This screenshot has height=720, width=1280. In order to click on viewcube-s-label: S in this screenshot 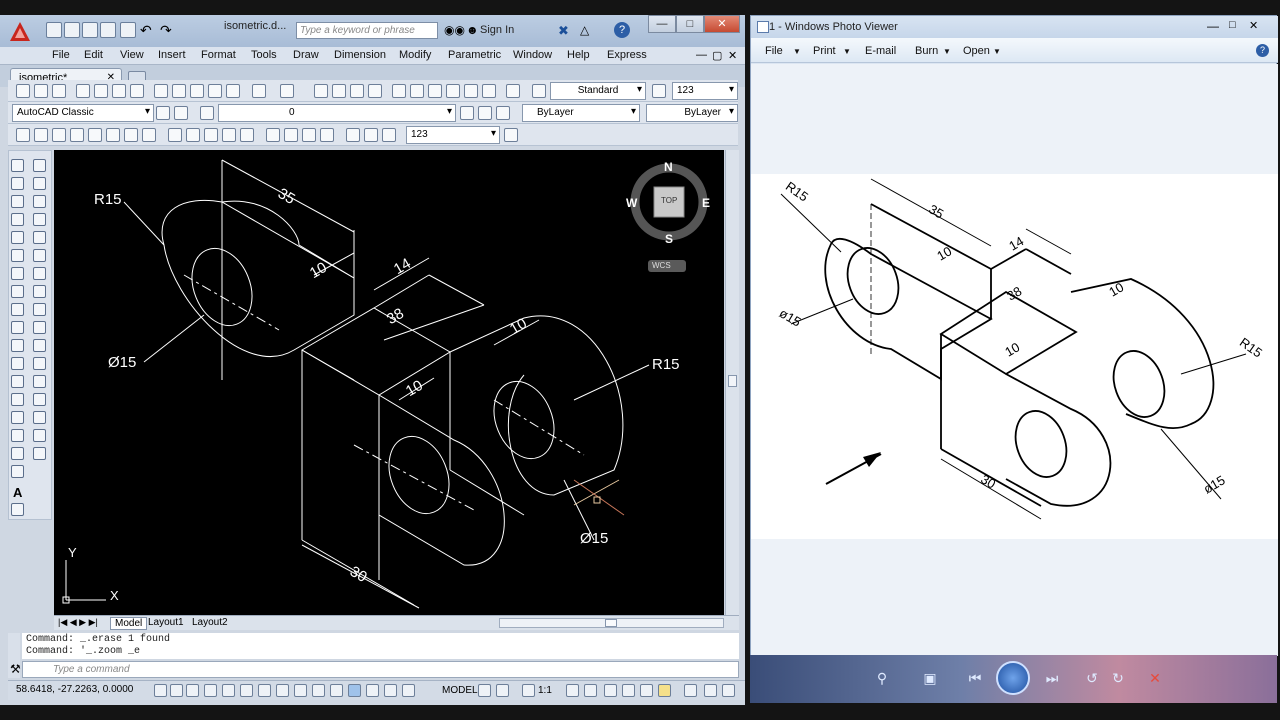, I will do `click(669, 239)`.